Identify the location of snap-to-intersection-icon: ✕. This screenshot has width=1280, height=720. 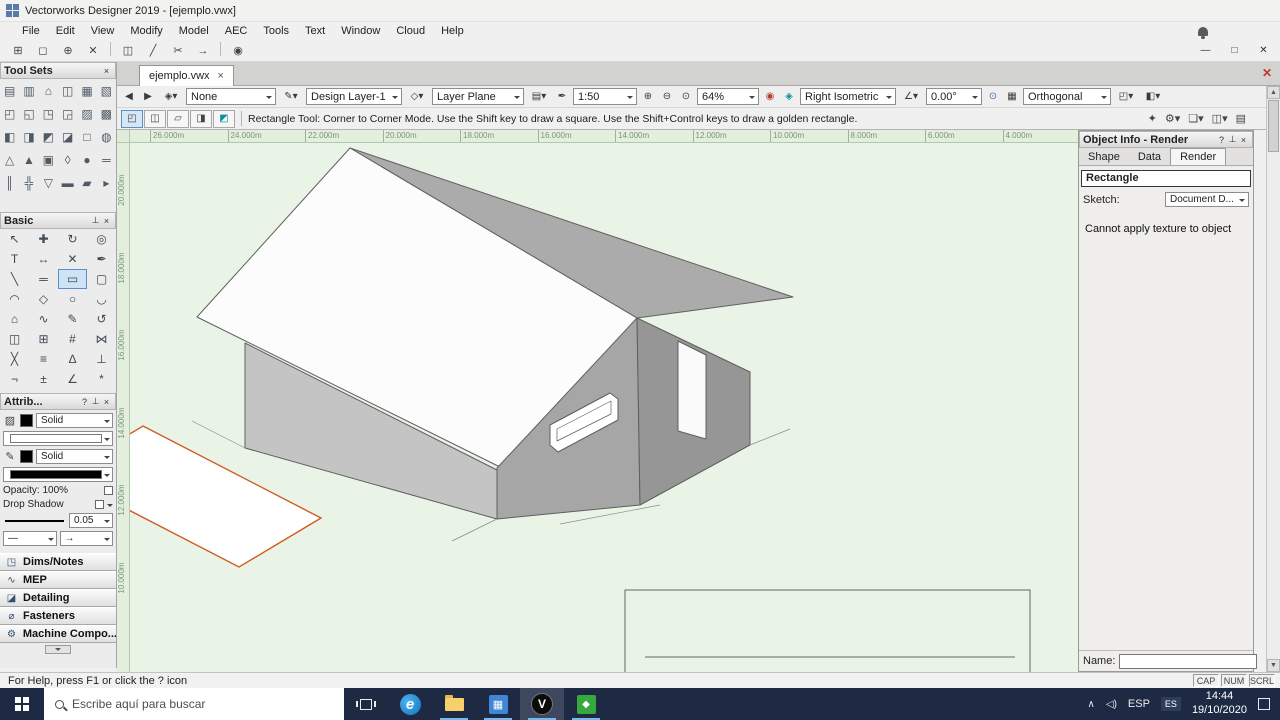
(93, 51).